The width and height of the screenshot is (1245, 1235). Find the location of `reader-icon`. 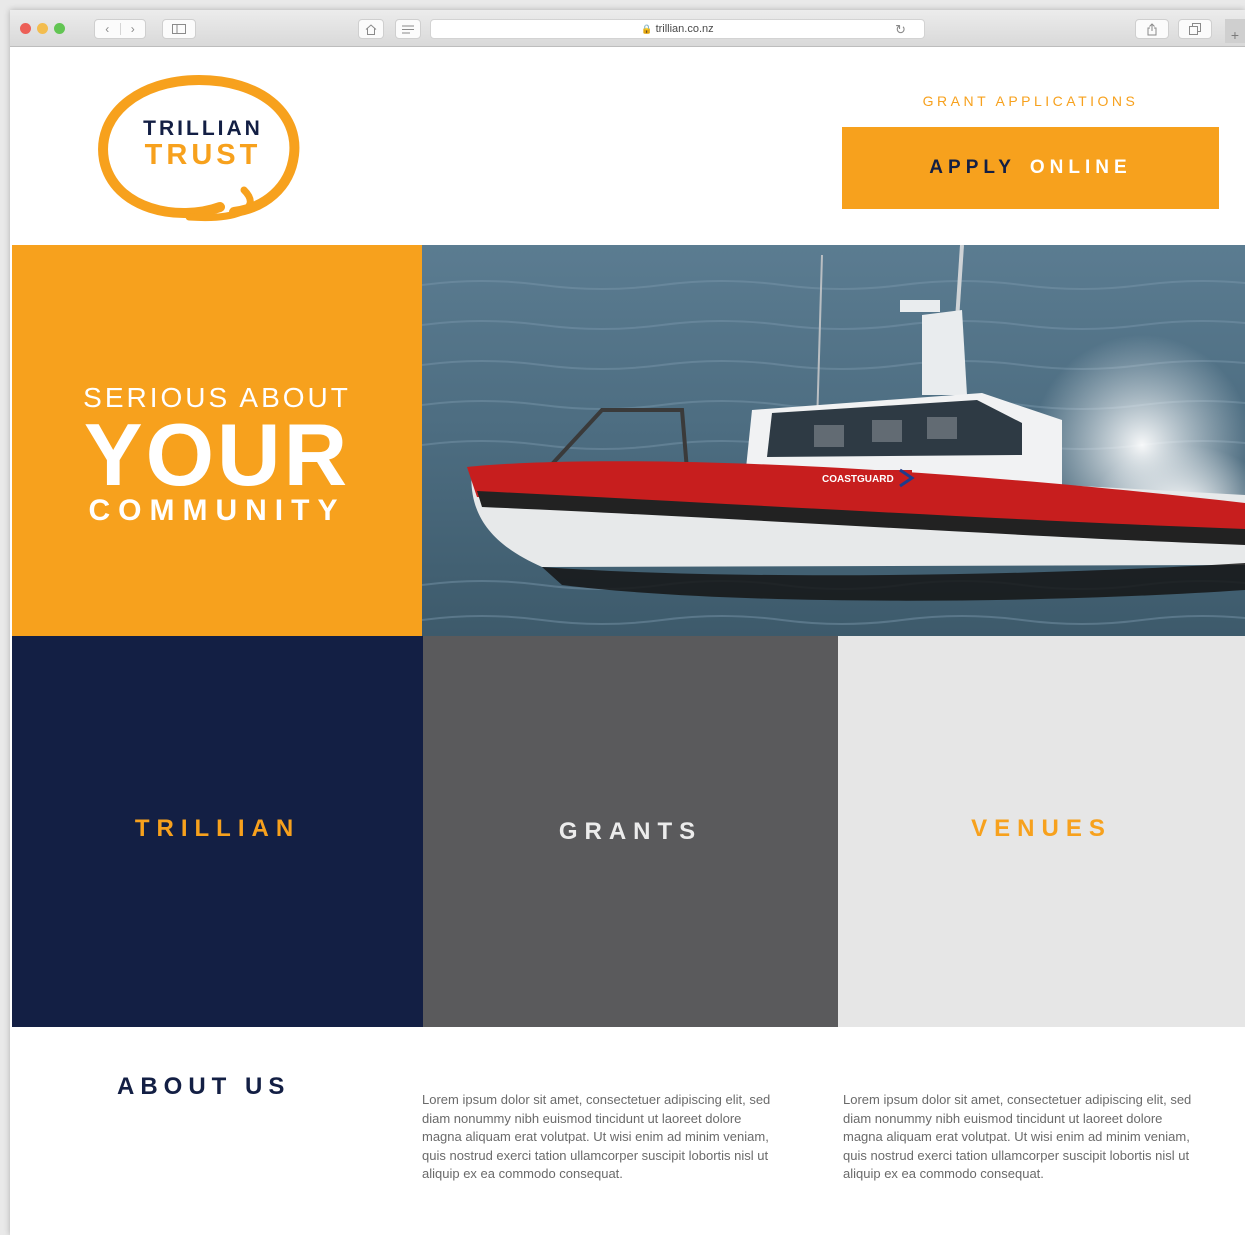

reader-icon is located at coordinates (408, 29).